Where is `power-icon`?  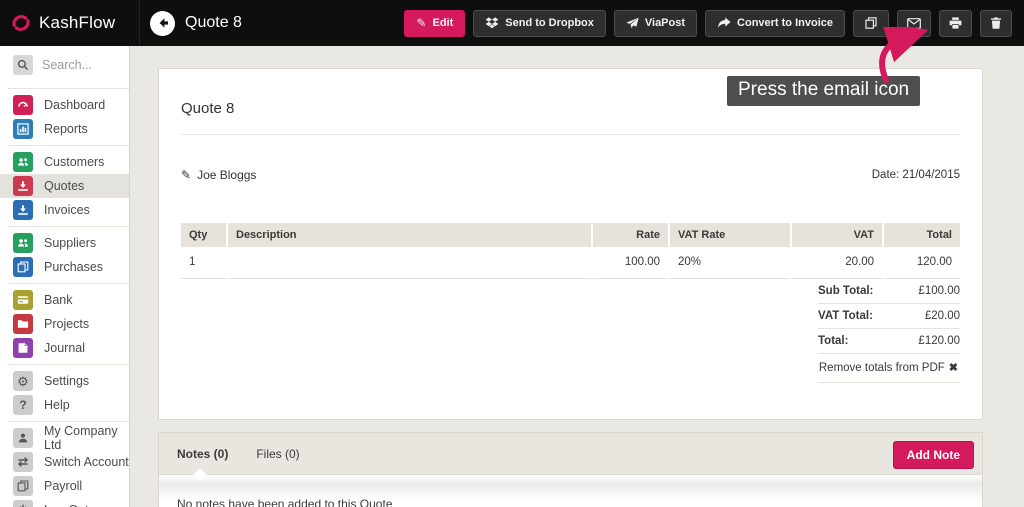
power-icon is located at coordinates (23, 503).